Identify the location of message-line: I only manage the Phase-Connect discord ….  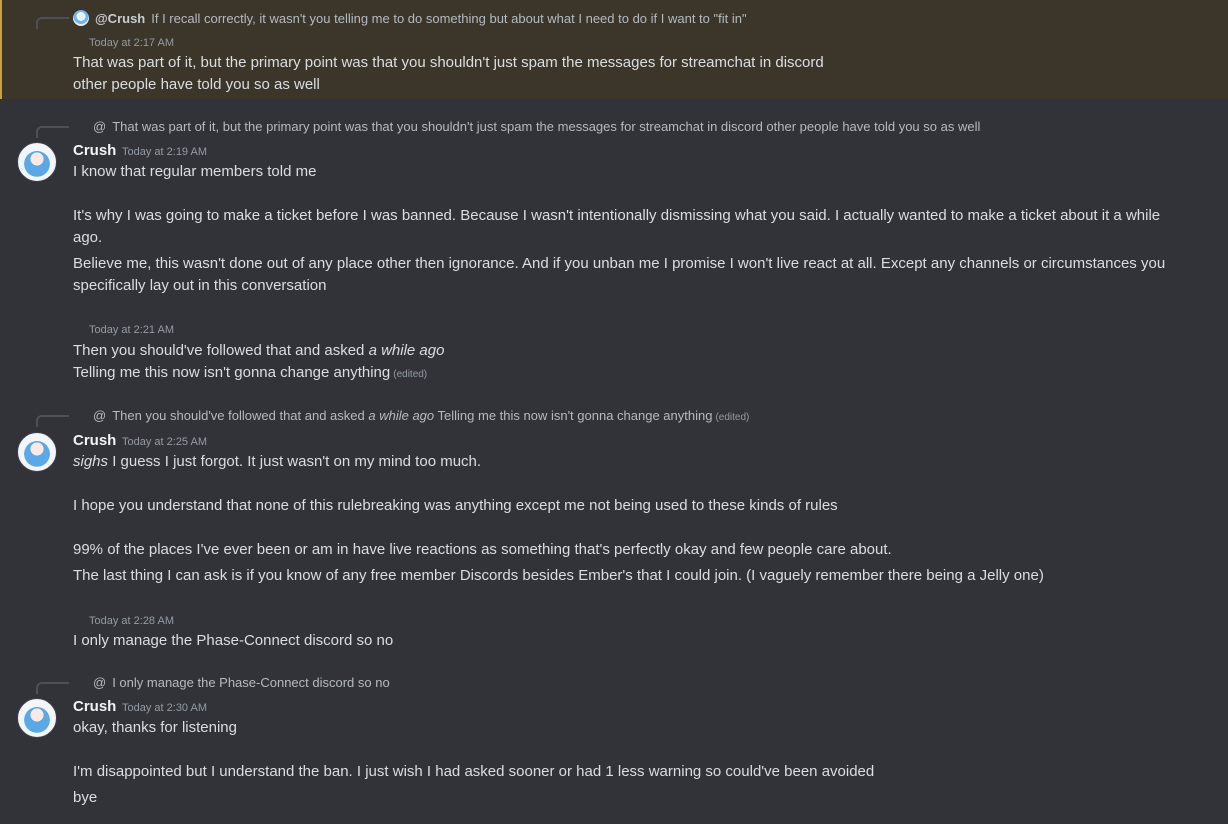
(233, 640).